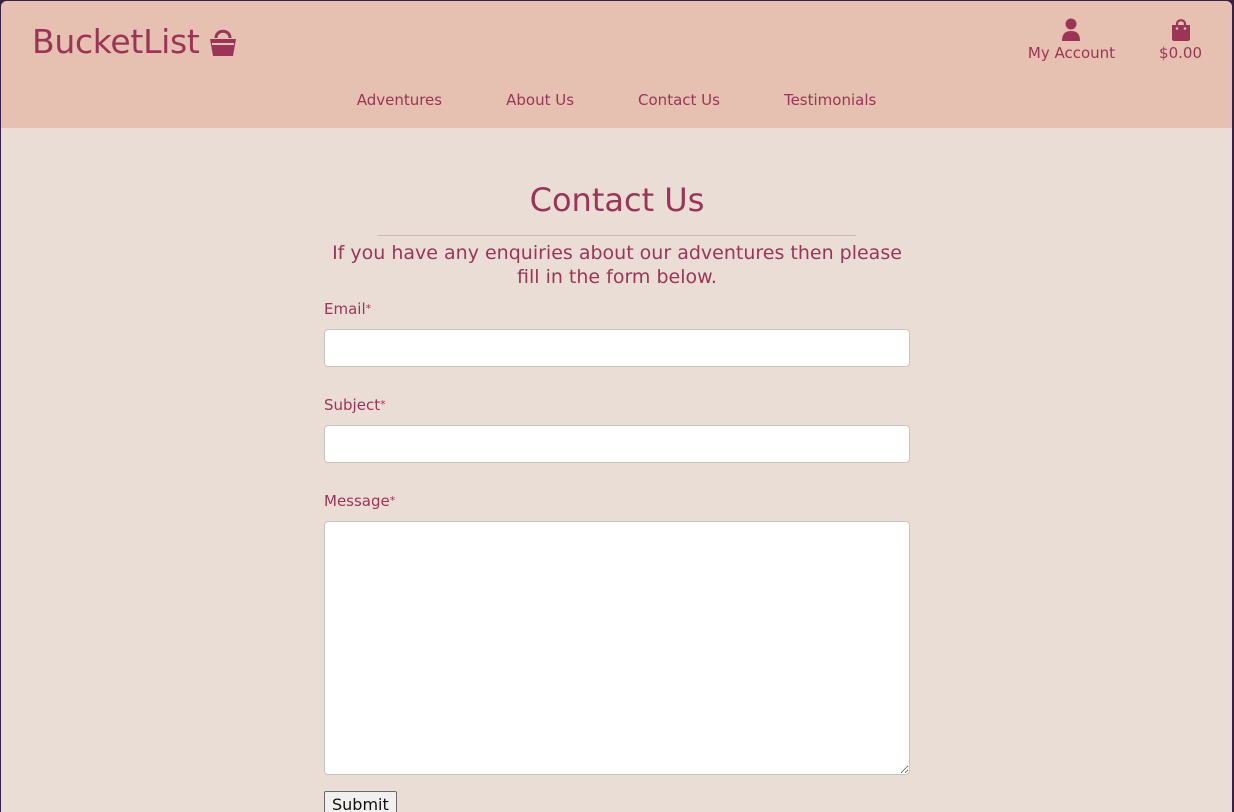  Describe the element at coordinates (1181, 28) in the screenshot. I see `shopping-bag-icon` at that location.